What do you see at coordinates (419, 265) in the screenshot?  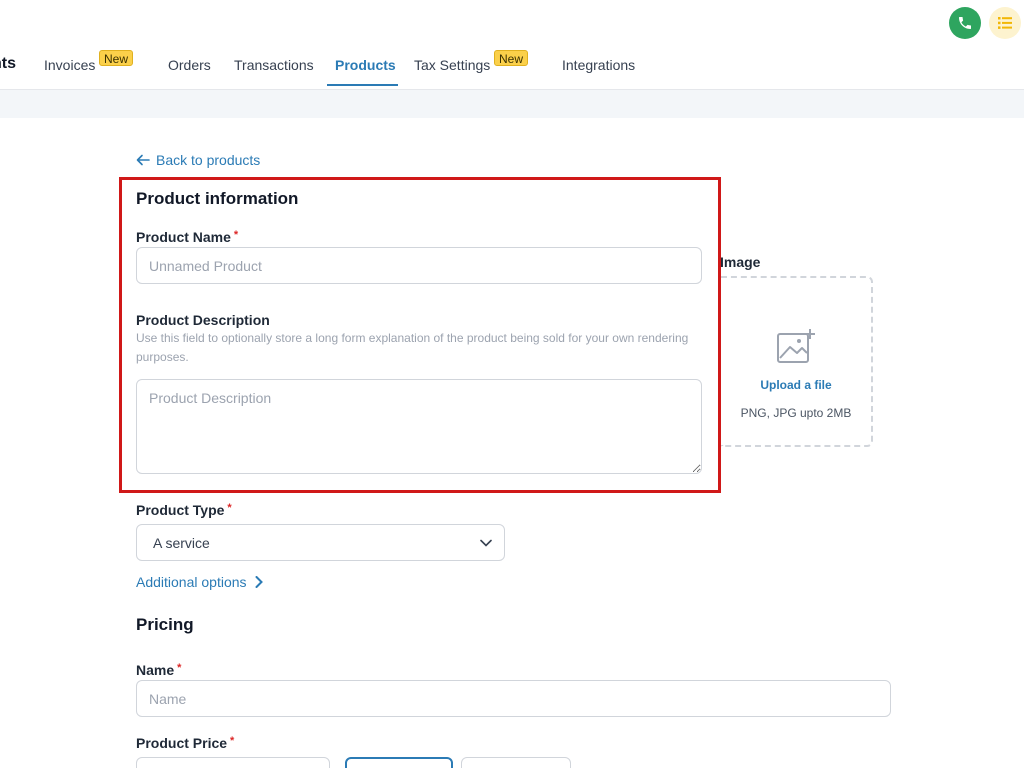 I see `product-name-input` at bounding box center [419, 265].